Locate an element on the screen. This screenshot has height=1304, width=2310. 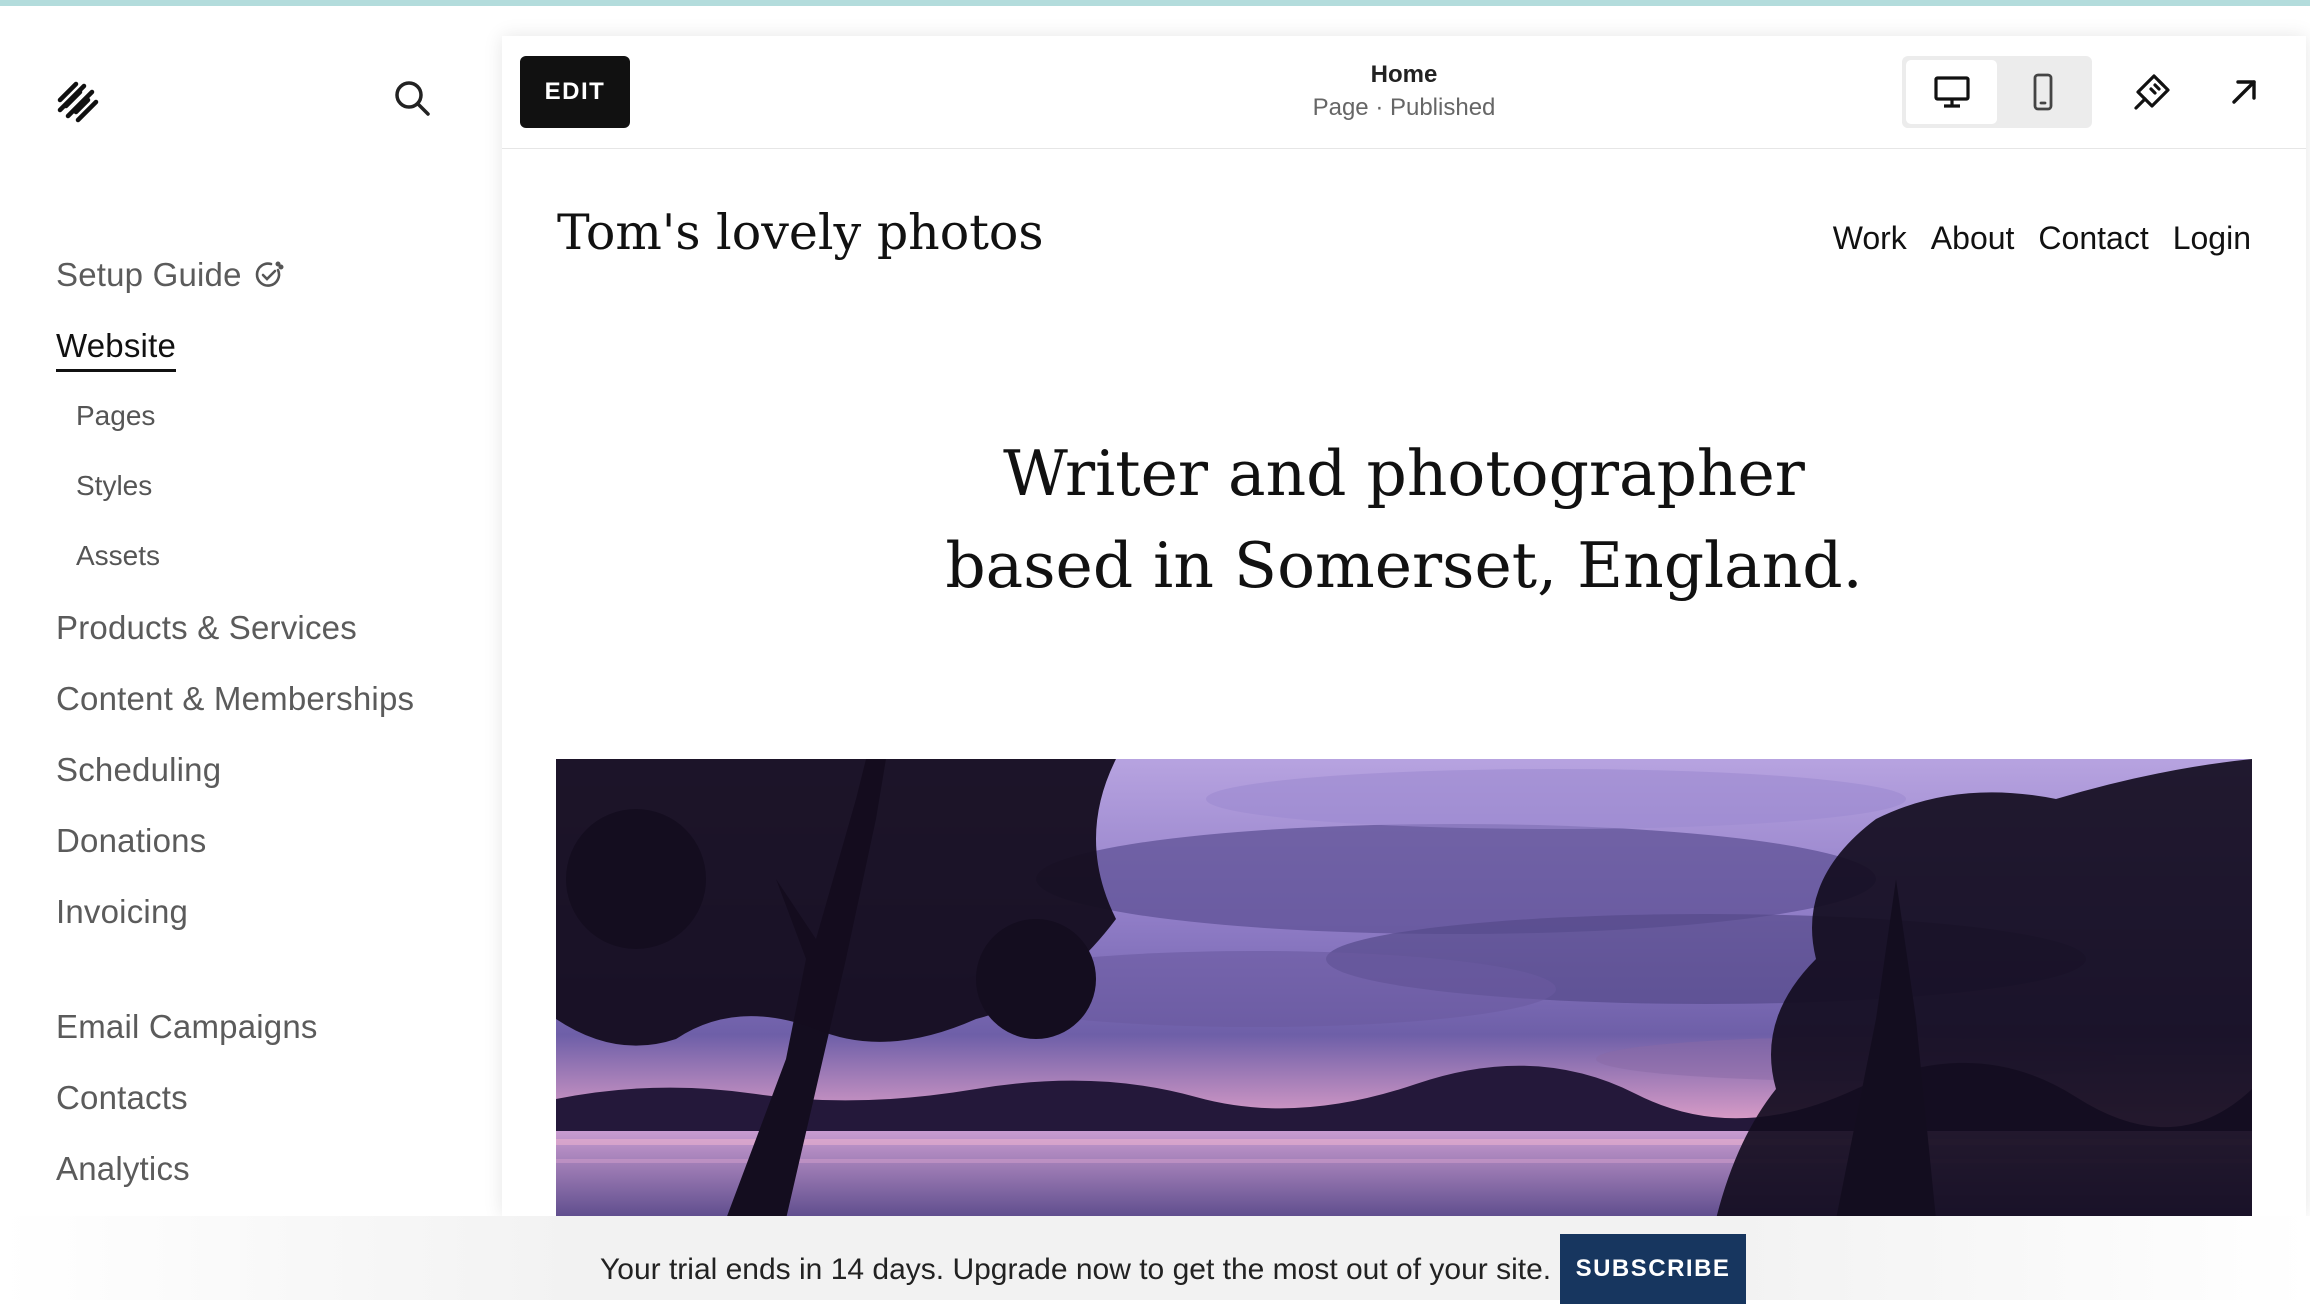
sidebar-item-content-memberships: Content & Memberships is located at coordinates (235, 699).